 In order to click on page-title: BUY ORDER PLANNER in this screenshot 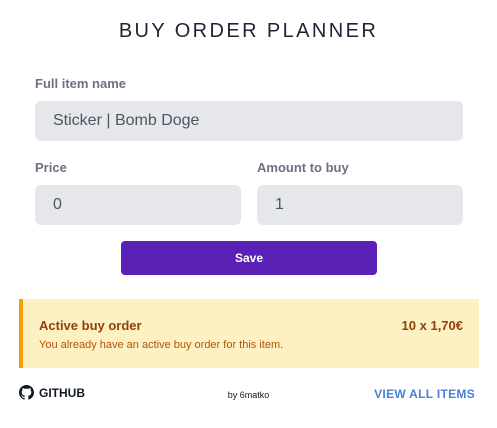, I will do `click(248, 31)`.